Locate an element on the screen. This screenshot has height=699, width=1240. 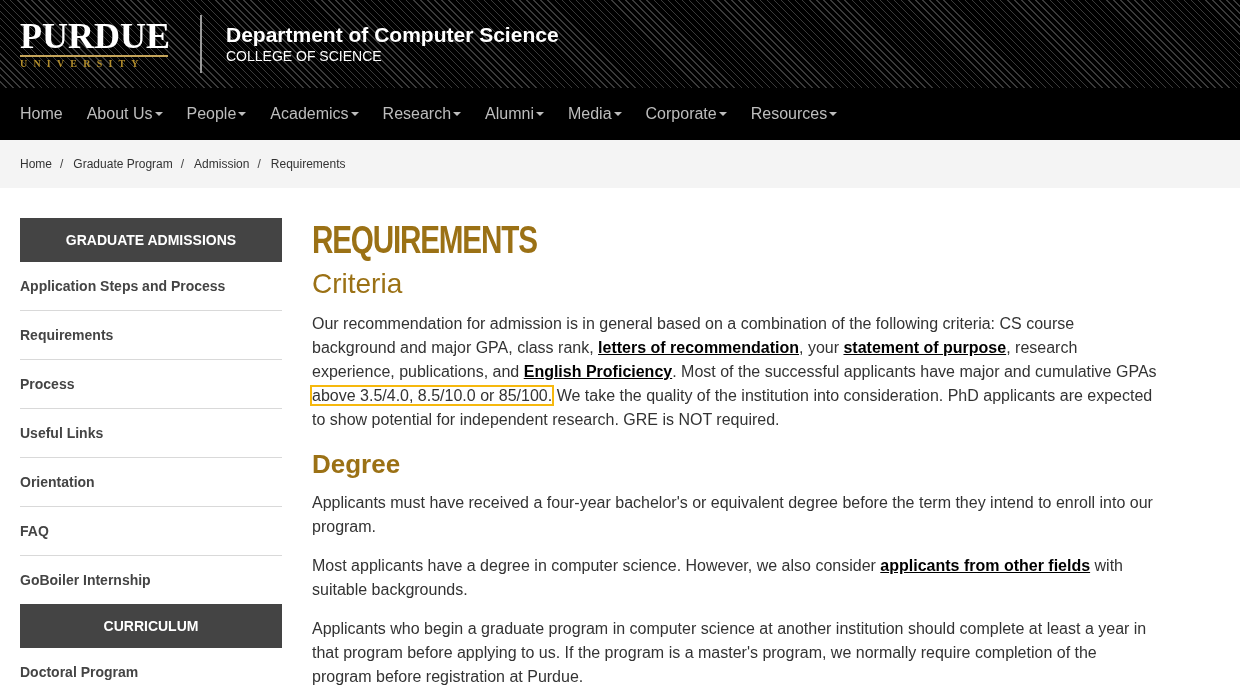
sidebar-link: Requirements is located at coordinates (67, 335).